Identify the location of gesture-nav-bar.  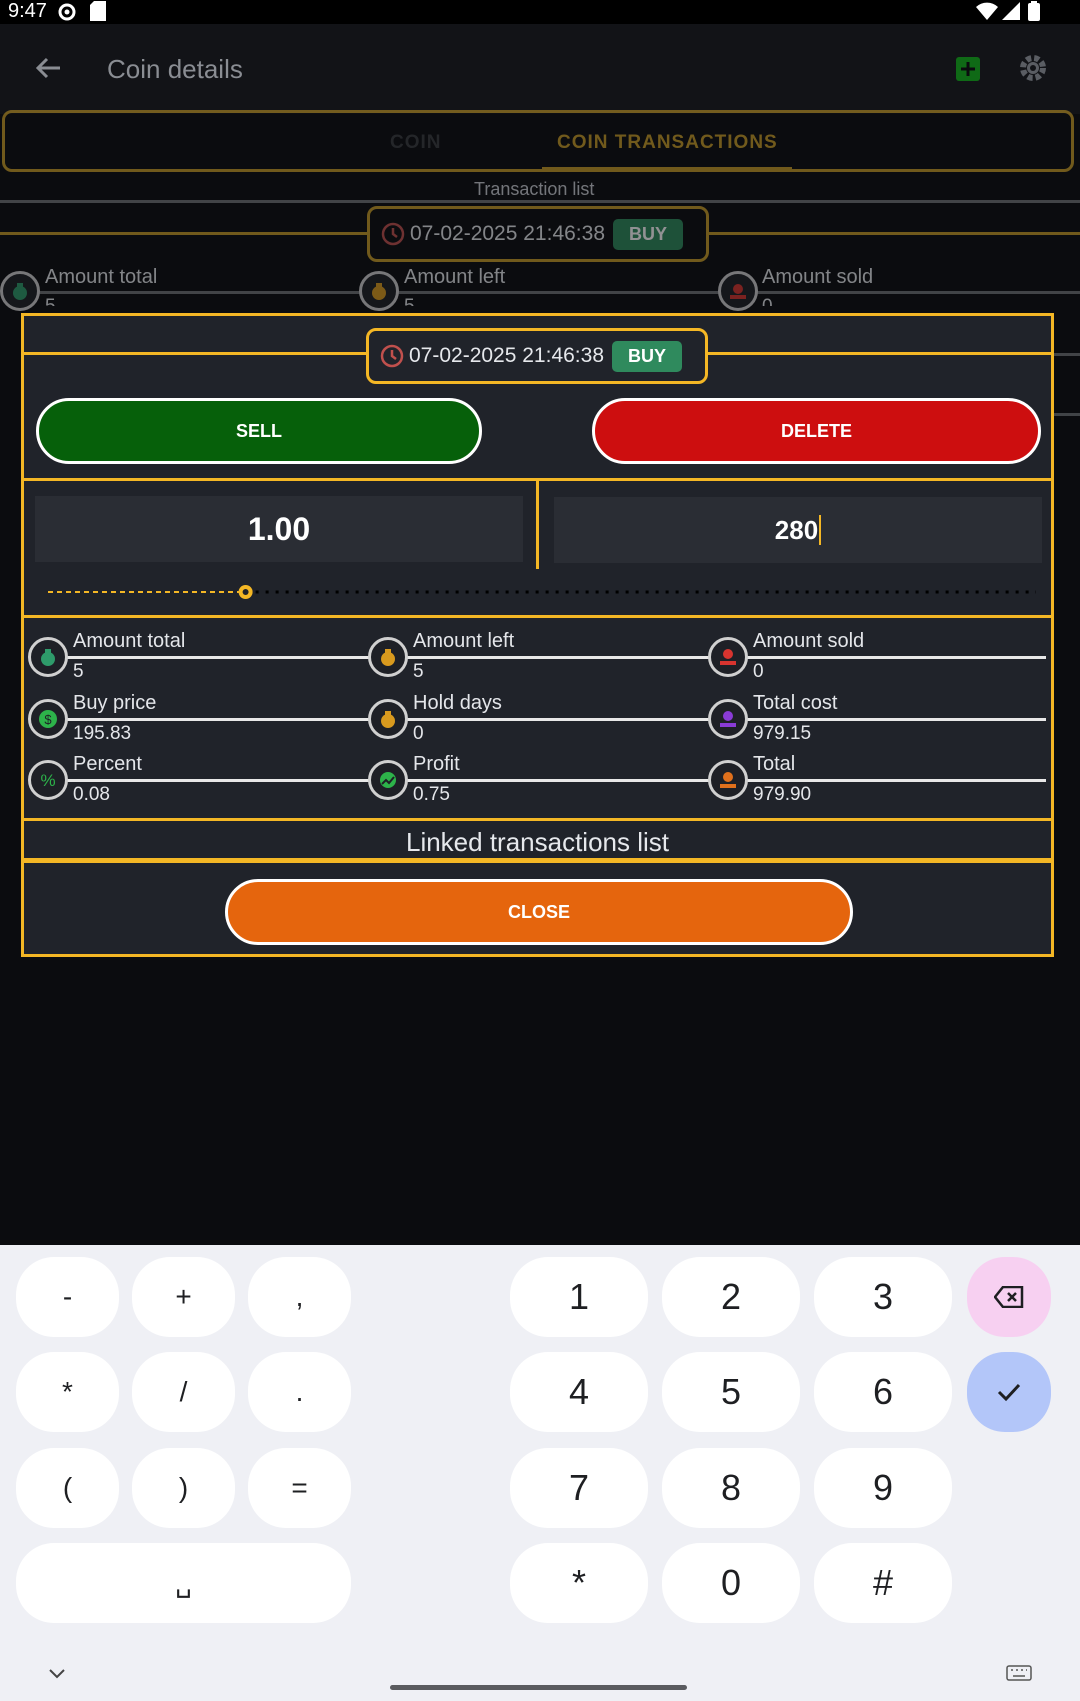
(538, 1687).